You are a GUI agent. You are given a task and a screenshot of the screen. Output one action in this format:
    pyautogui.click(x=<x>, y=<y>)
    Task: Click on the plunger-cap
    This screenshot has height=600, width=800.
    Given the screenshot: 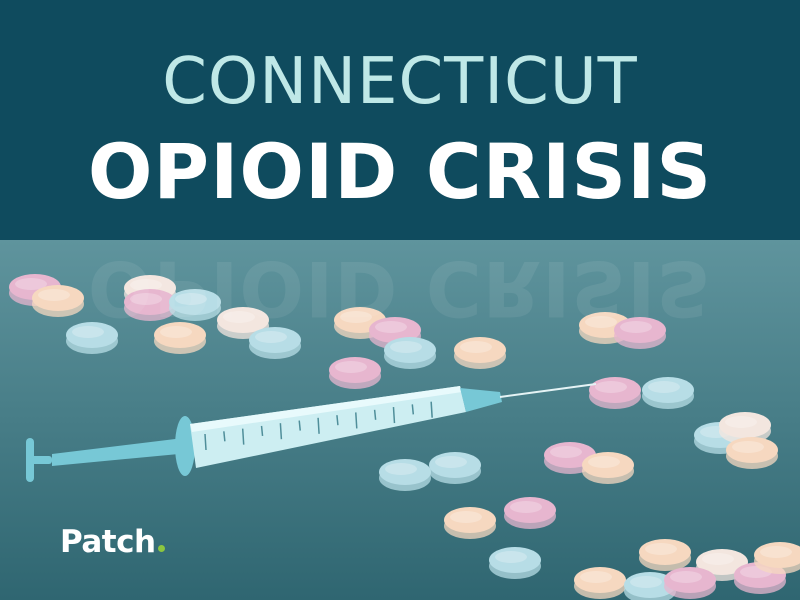 What is the action you would take?
    pyautogui.click(x=30, y=460)
    